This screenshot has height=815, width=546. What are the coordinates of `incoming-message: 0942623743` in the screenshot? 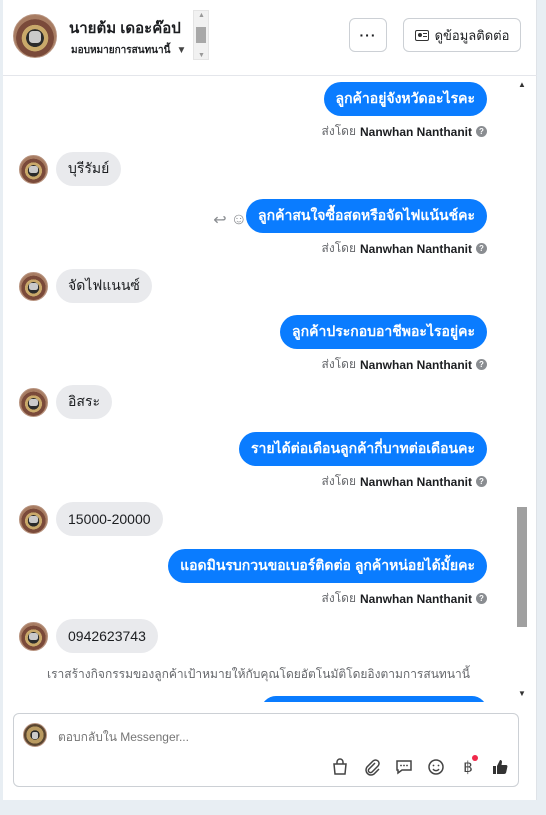 It's located at (88, 636).